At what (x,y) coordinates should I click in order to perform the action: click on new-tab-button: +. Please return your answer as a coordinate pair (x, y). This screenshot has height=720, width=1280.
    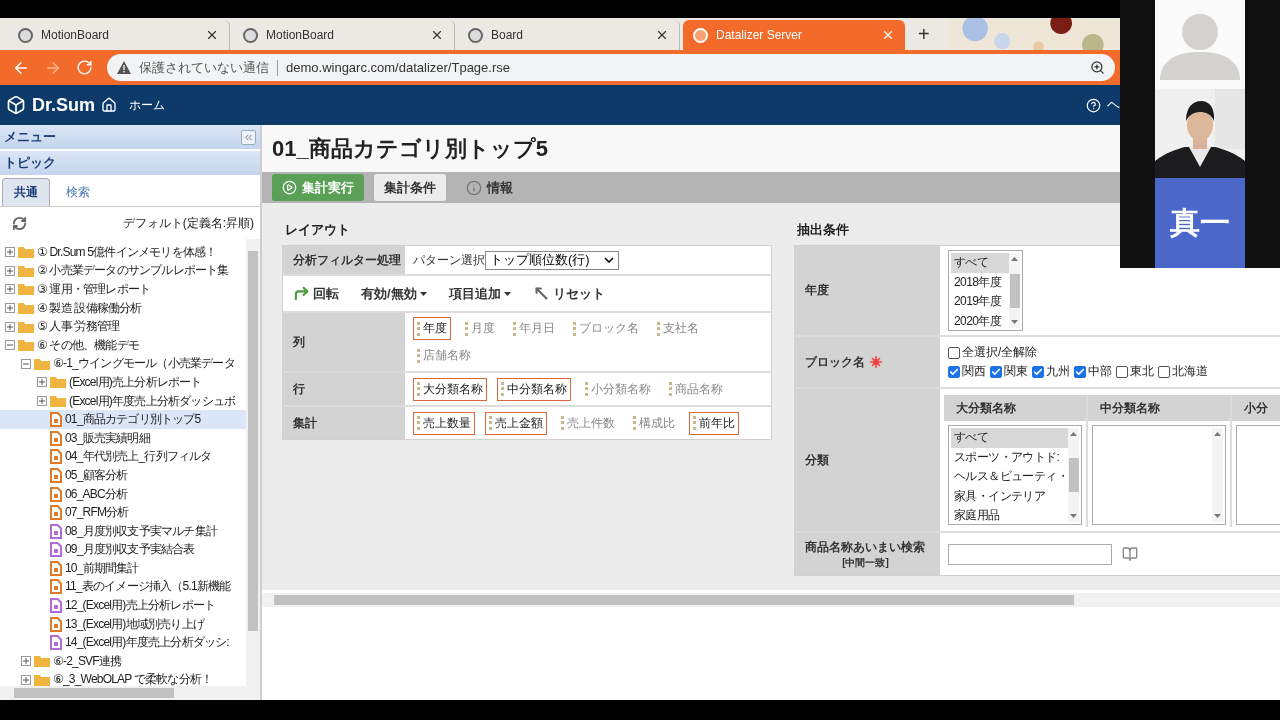
    Looking at the image, I should click on (924, 36).